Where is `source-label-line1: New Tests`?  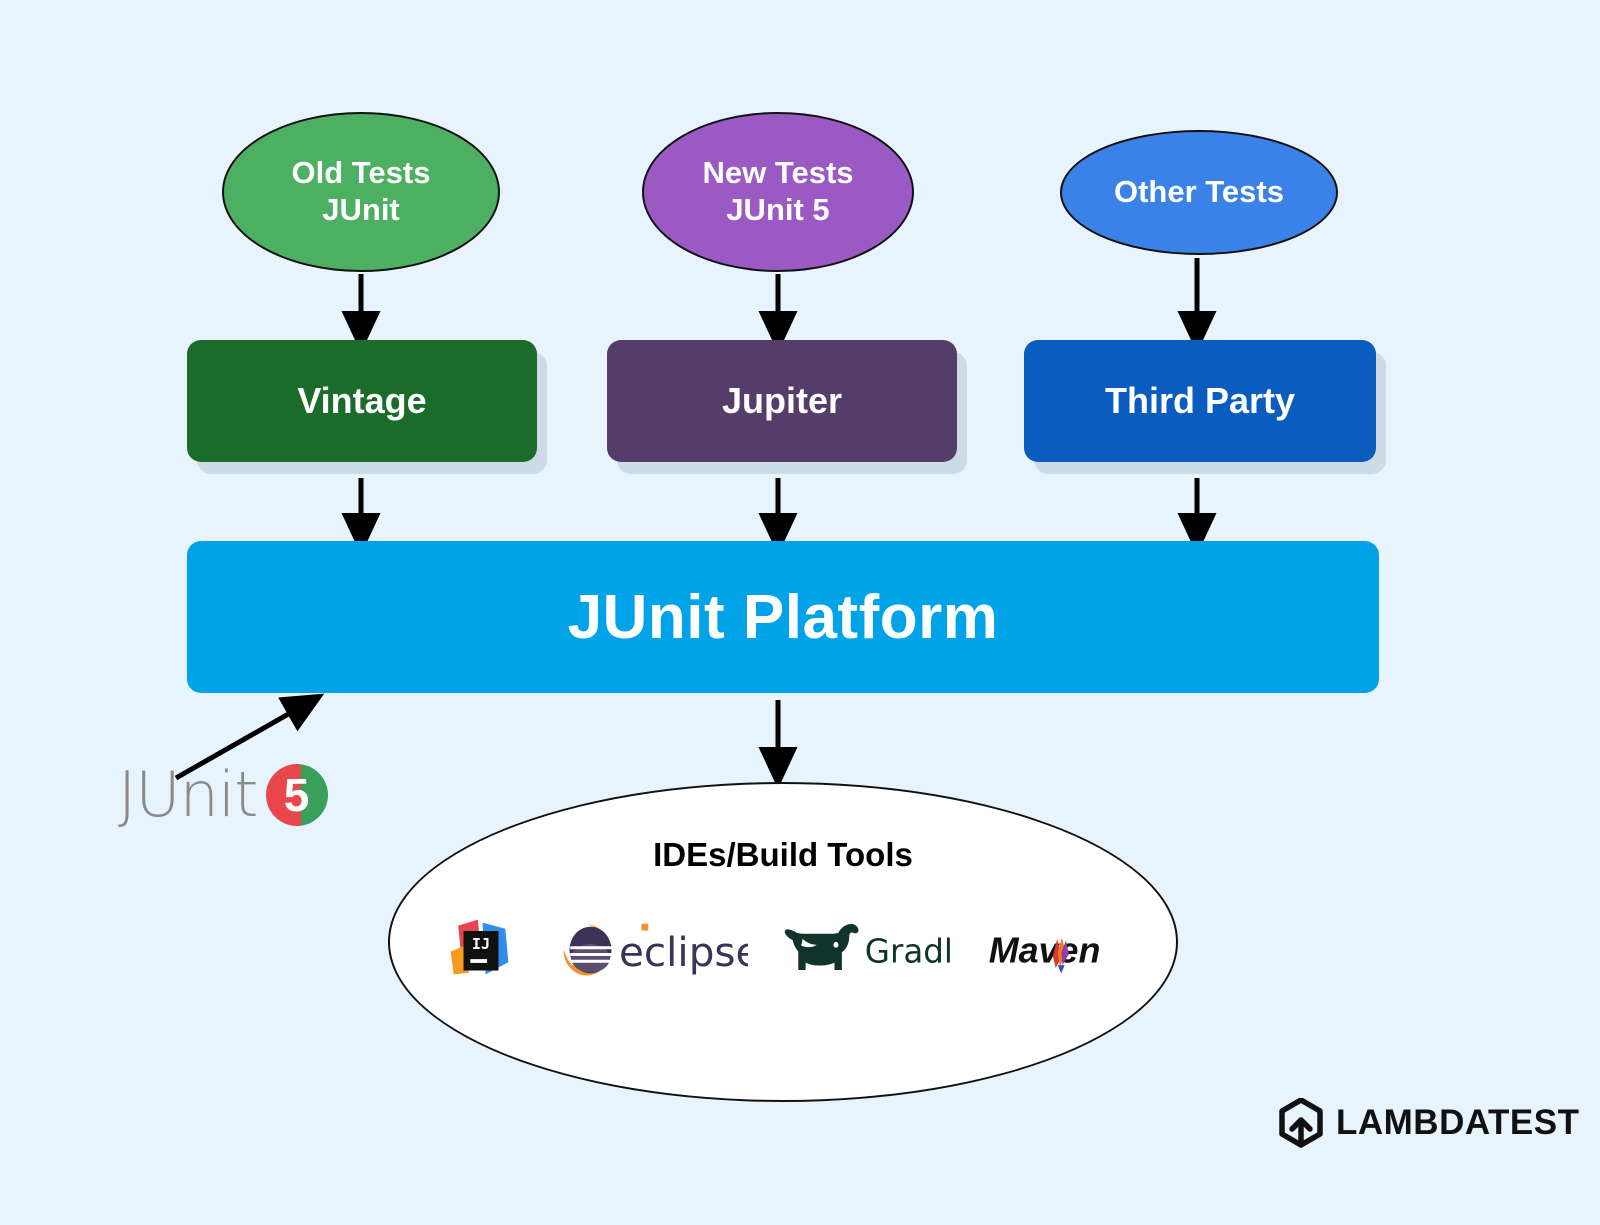
source-label-line1: New Tests is located at coordinates (778, 173).